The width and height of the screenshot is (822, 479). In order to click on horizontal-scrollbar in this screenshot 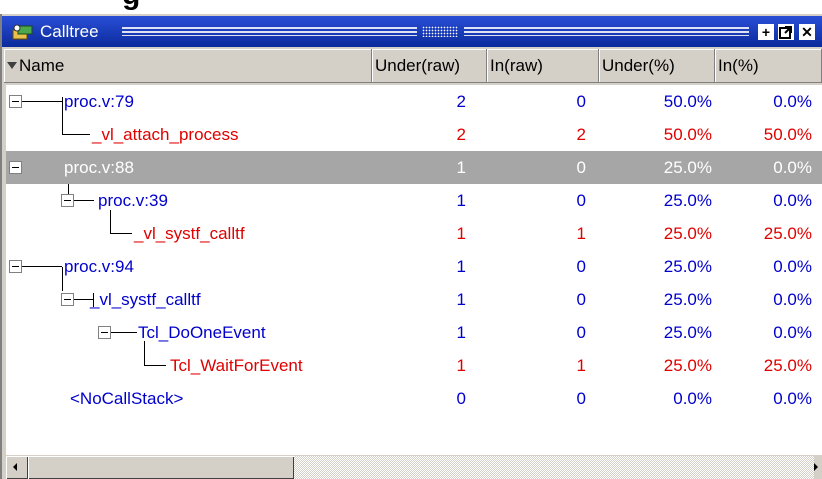, I will do `click(414, 467)`.